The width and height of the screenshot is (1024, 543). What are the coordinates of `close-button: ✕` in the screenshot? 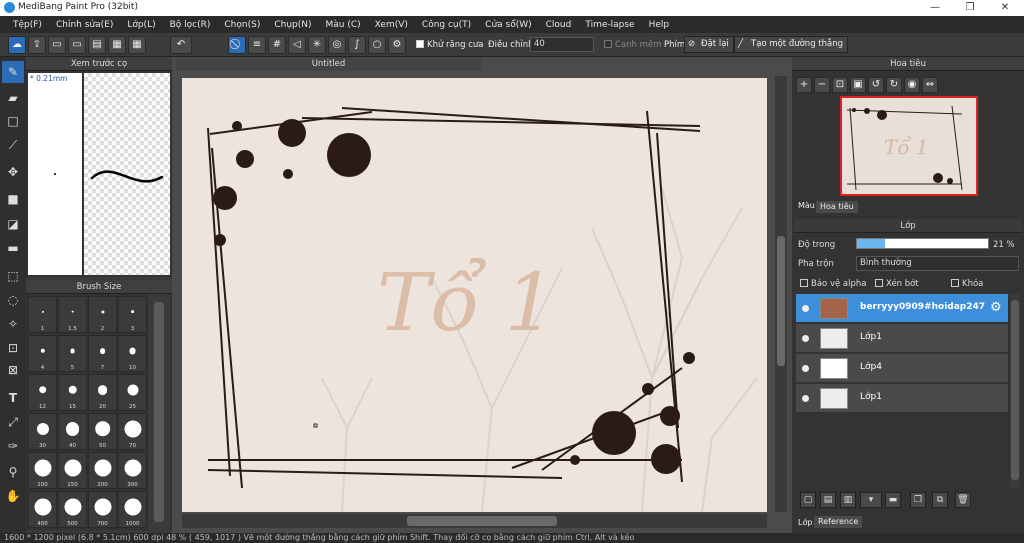 It's located at (1005, 8).